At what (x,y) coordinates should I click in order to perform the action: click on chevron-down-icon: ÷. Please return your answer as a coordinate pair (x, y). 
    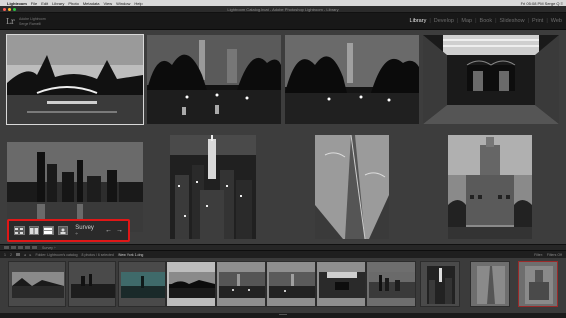
    Looking at the image, I should click on (76, 233).